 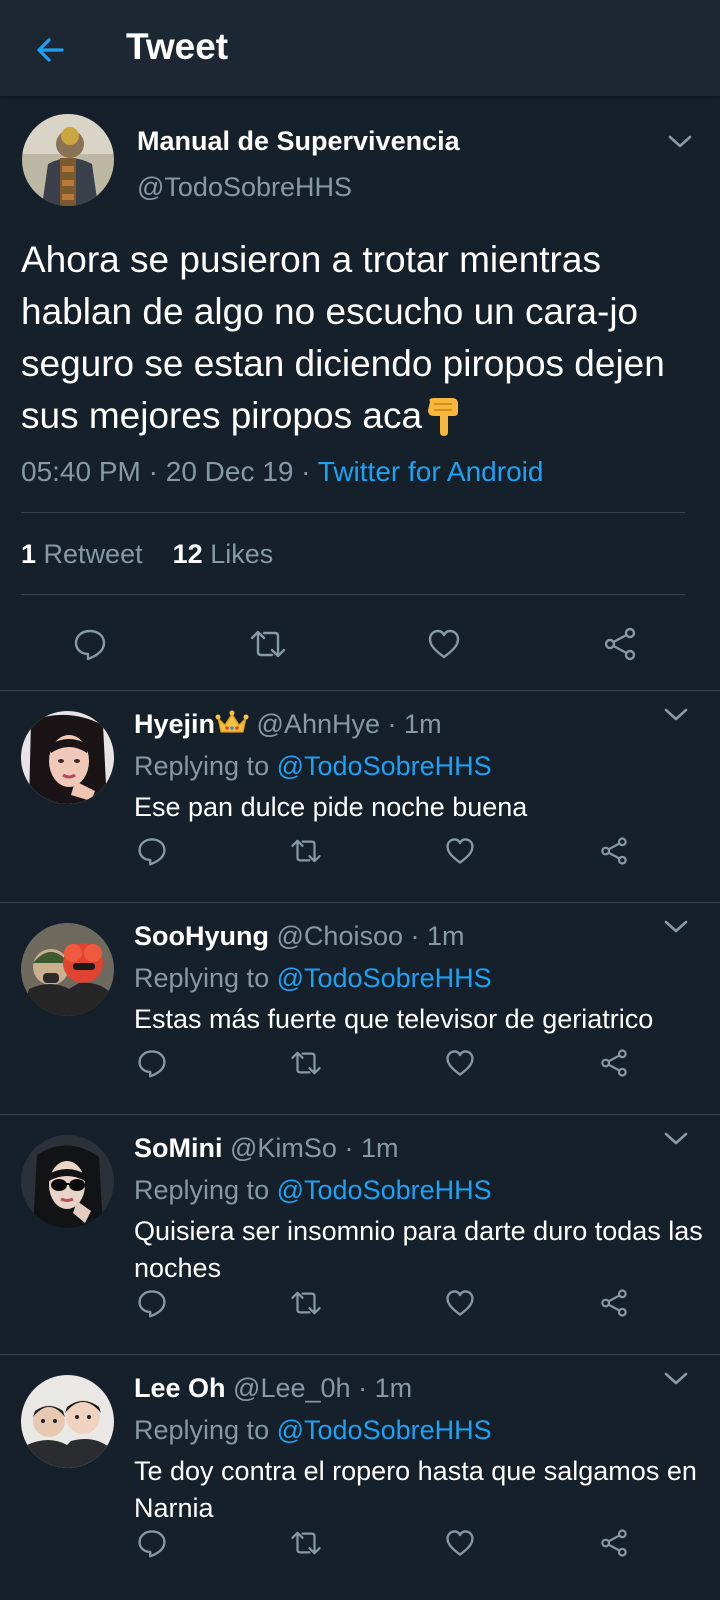 What do you see at coordinates (318, 724) in the screenshot?
I see `reply-author-handle: @AhnHye` at bounding box center [318, 724].